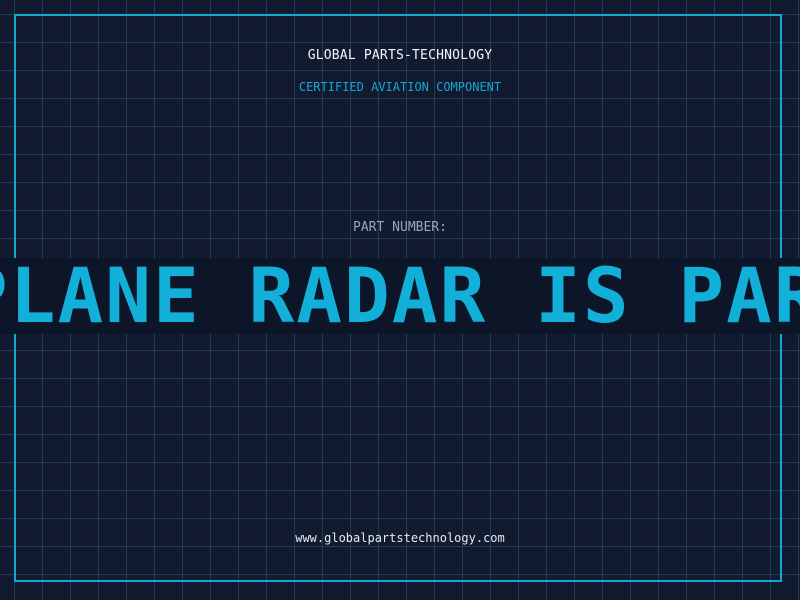 Image resolution: width=800 pixels, height=600 pixels. Describe the element at coordinates (400, 87) in the screenshot. I see `certification-subtitle: CERTIFIED AVIATION COMPONENT` at that location.